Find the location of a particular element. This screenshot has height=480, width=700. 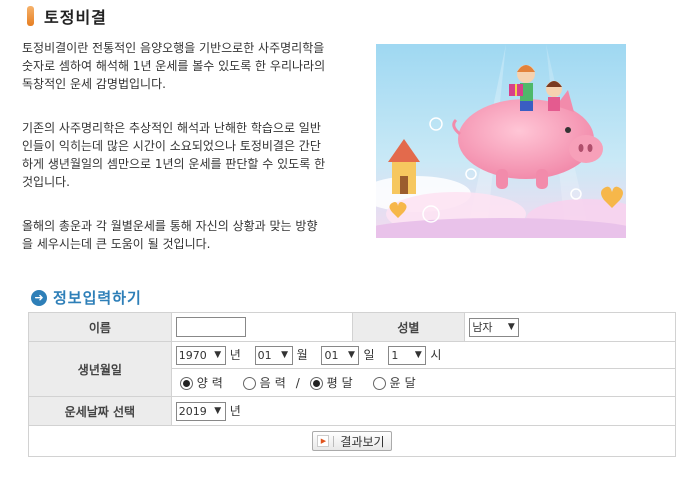

section-header: ➜ 정보입력하기 is located at coordinates (86, 297).